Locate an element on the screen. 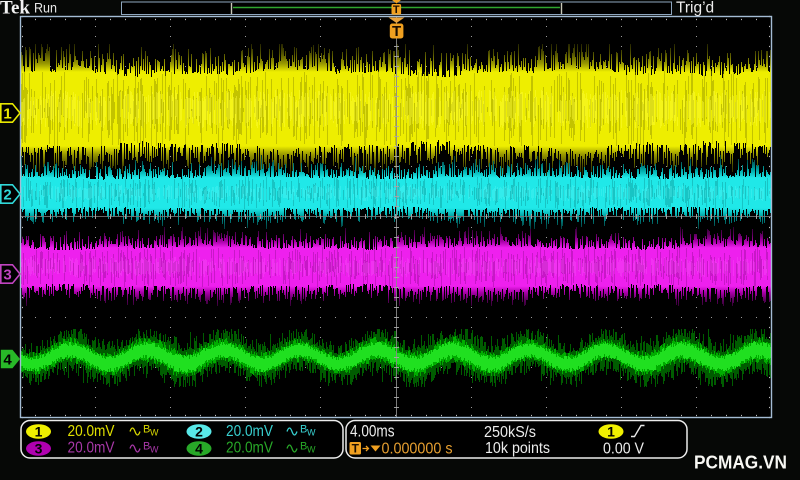  svg-text: 4.00ms is located at coordinates (372, 432).